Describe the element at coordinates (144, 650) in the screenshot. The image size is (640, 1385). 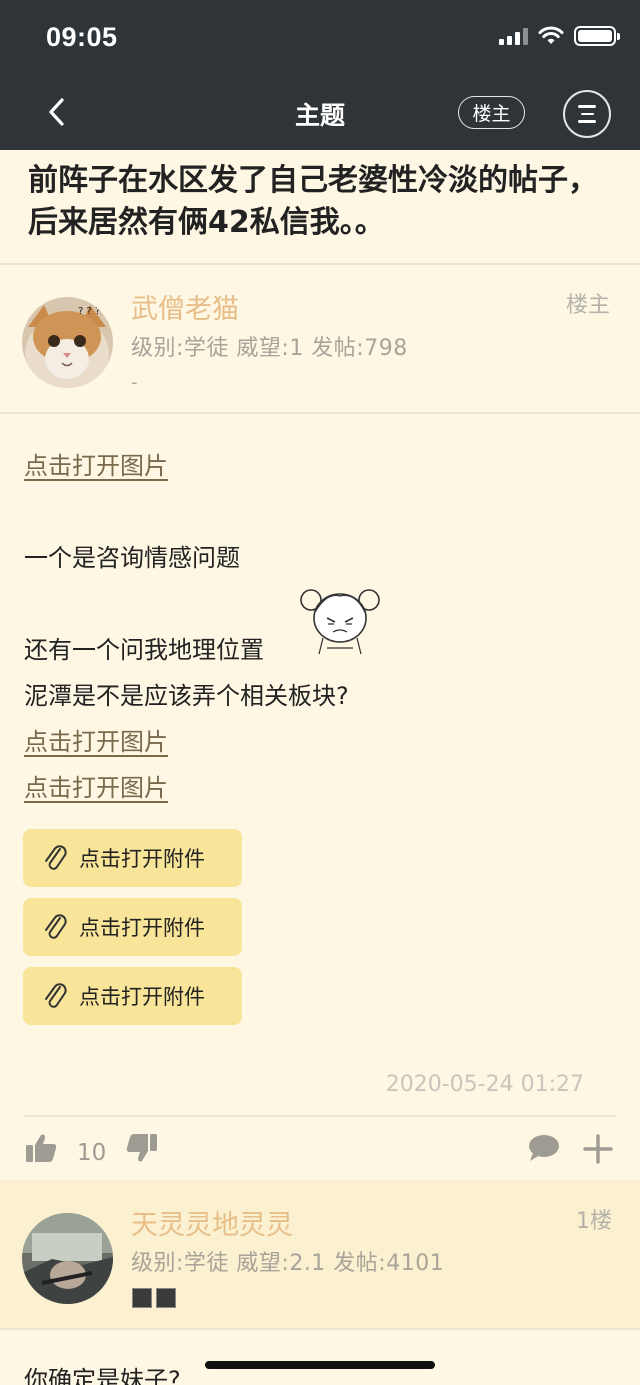
I see `post-text-line: 还有一个问我地理位置` at that location.